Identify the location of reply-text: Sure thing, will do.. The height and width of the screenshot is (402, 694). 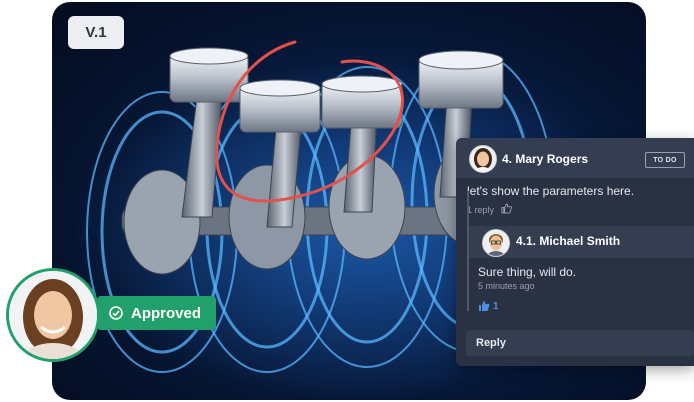
(527, 272).